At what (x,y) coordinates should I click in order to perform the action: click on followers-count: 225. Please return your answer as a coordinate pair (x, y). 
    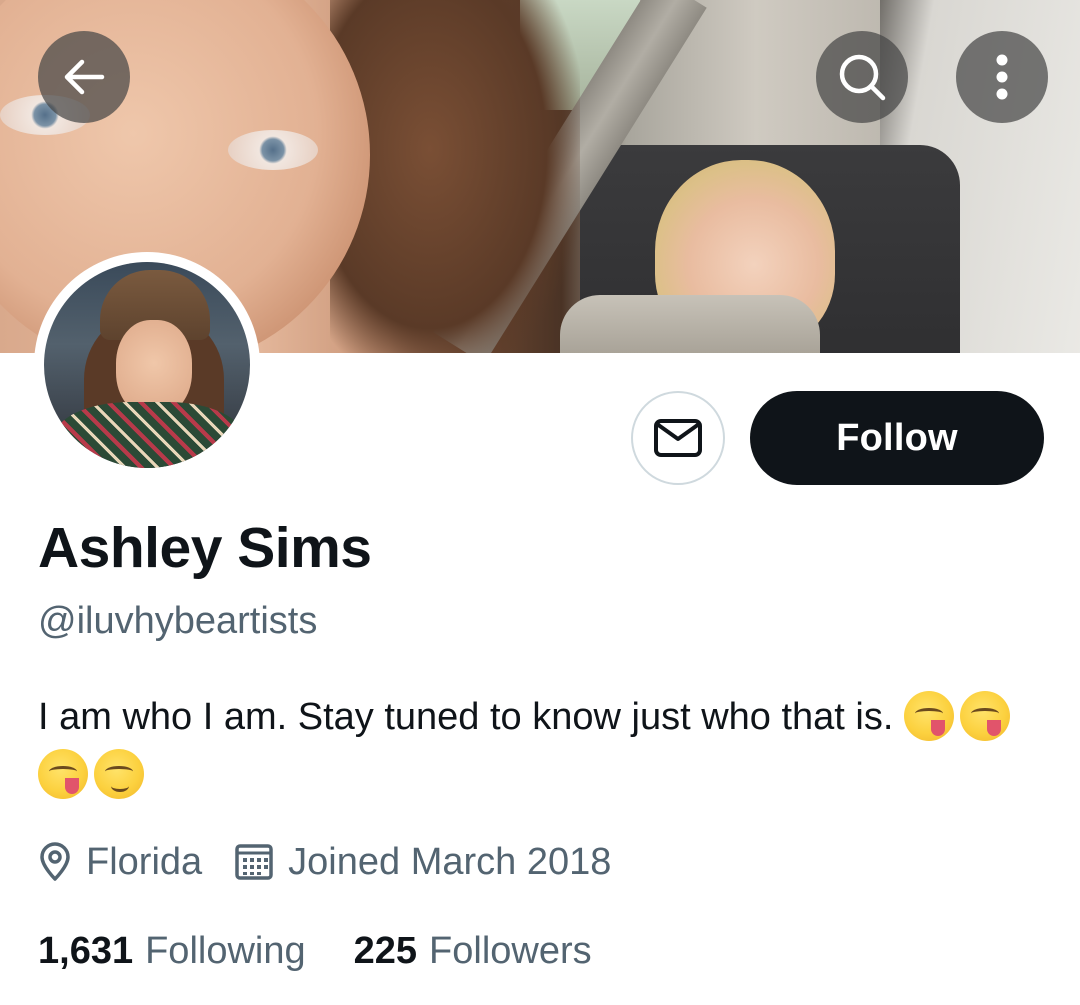
    Looking at the image, I should click on (385, 951).